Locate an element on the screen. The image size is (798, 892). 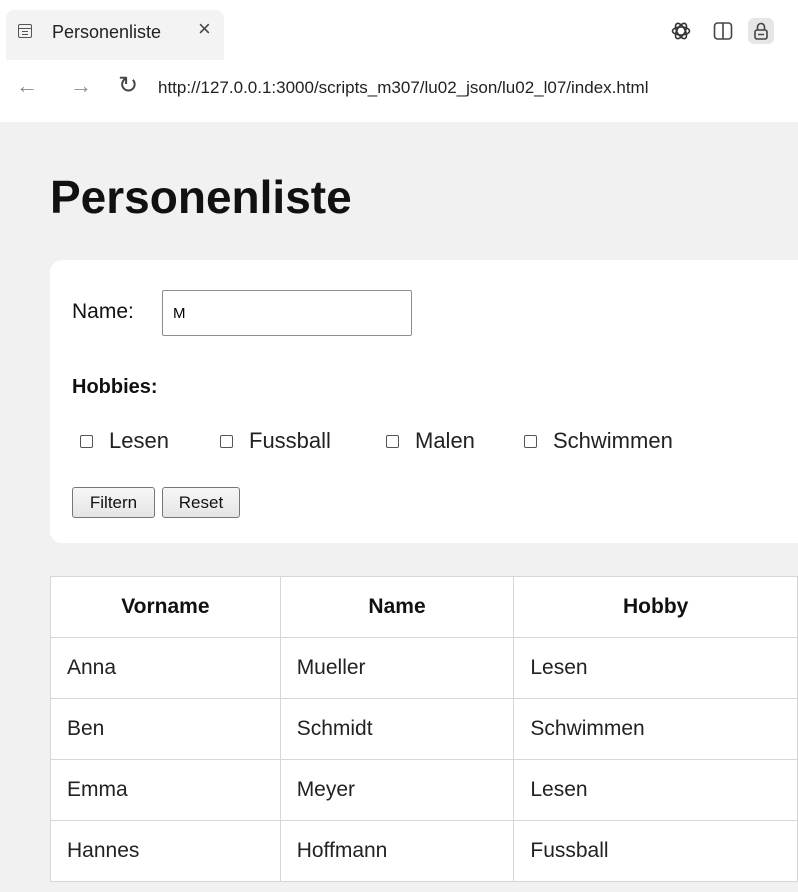
cell-name: Meyer is located at coordinates (397, 790).